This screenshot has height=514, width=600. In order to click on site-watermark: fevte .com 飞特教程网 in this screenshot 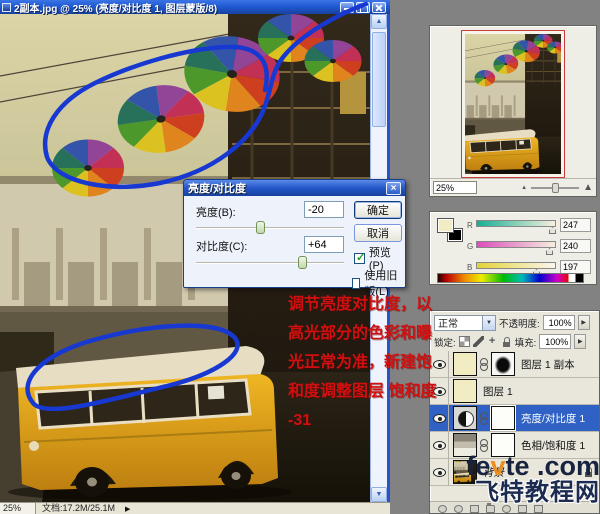, I will do `click(518, 479)`.